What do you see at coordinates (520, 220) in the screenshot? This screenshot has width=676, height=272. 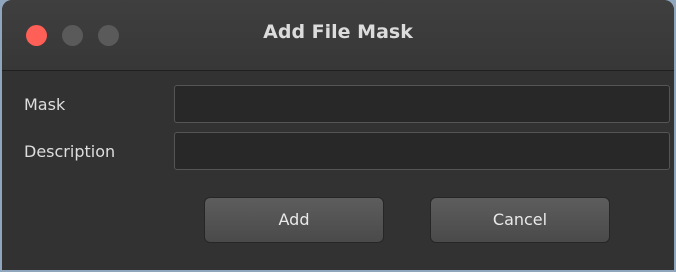 I see `cancel-button: Cancel` at bounding box center [520, 220].